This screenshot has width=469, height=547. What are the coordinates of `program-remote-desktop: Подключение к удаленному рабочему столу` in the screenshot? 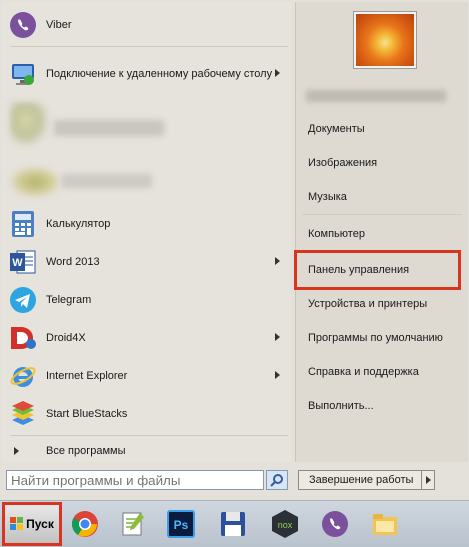 It's located at (148, 74).